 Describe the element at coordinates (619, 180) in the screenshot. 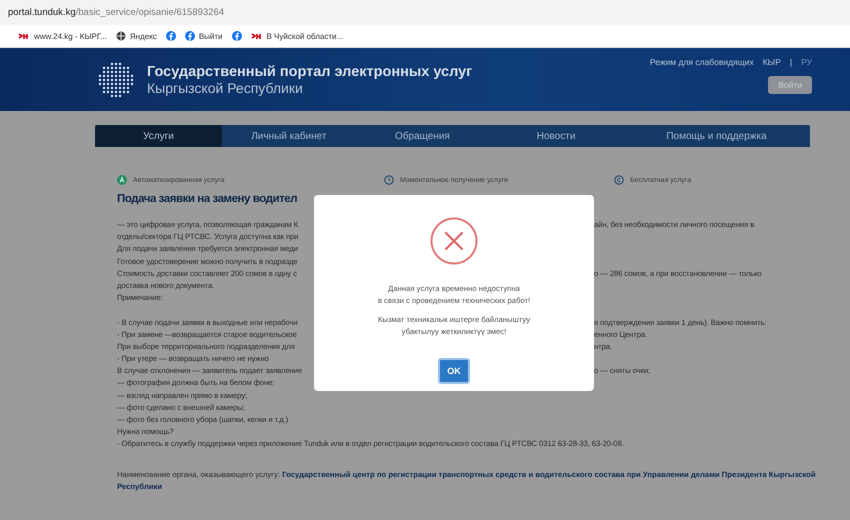

I see `copyright-icon` at that location.